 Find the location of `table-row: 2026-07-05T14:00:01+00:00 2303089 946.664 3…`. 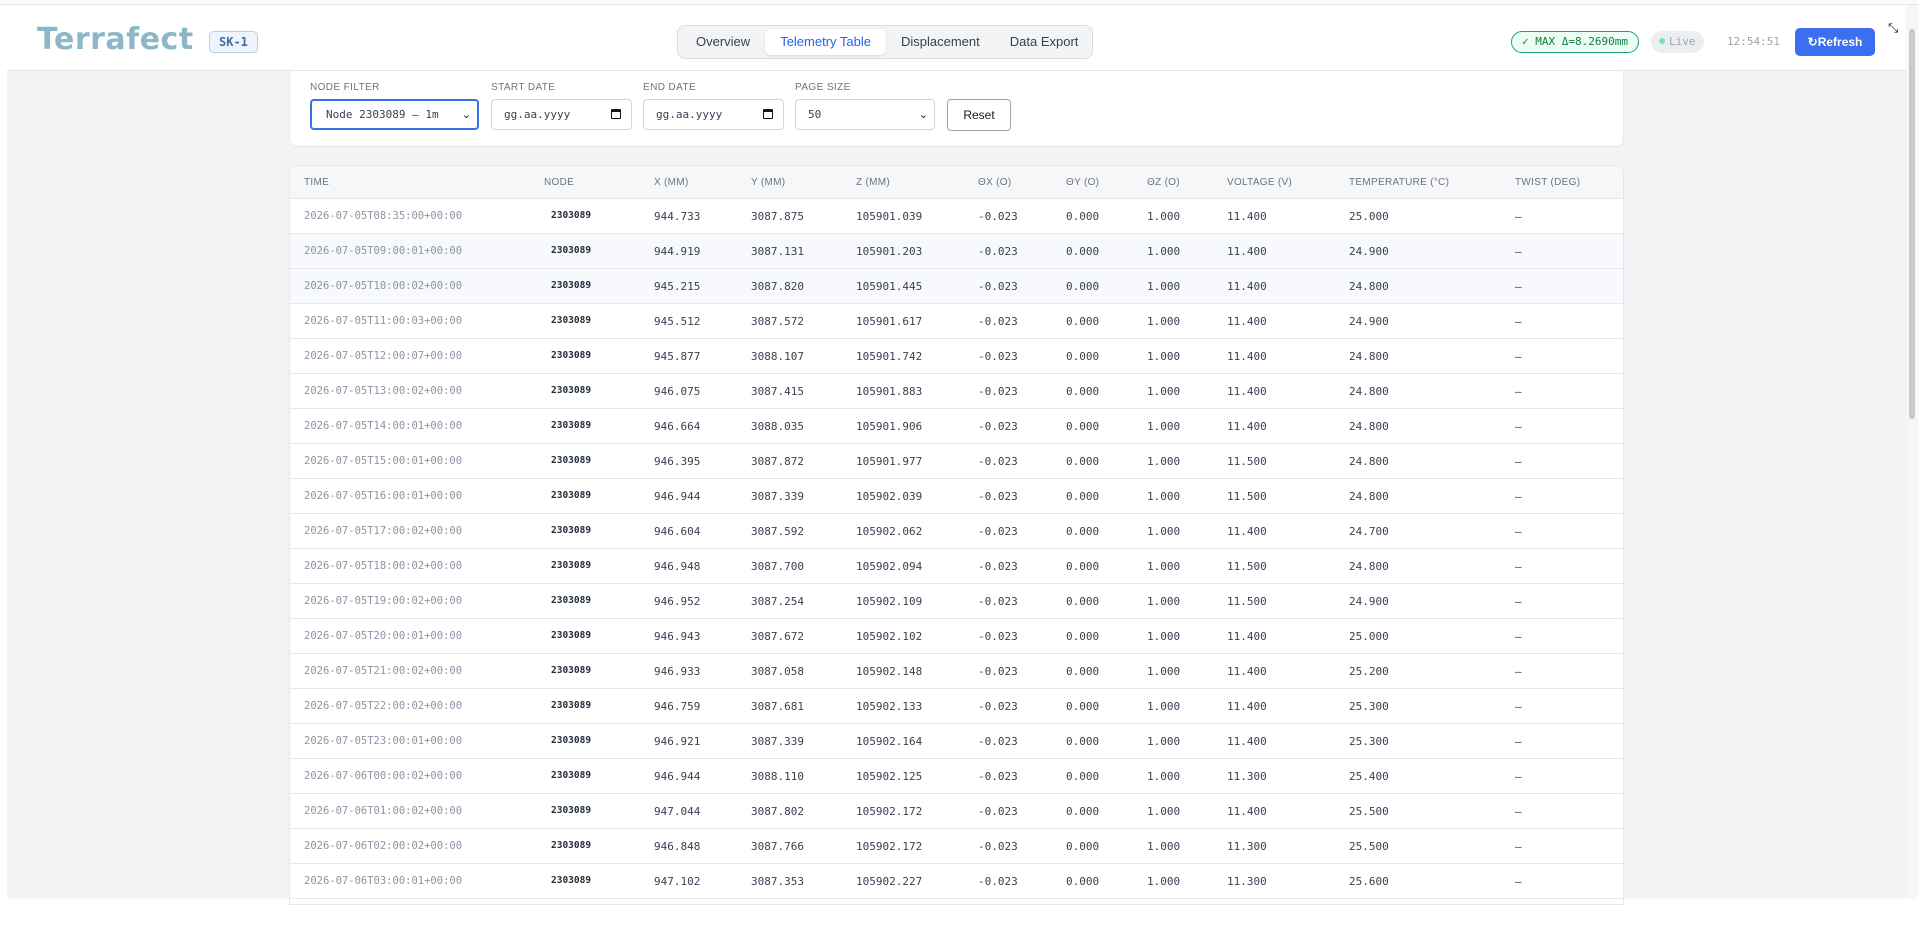

table-row: 2026-07-05T14:00:01+00:00 2303089 946.664 3… is located at coordinates (956, 426).